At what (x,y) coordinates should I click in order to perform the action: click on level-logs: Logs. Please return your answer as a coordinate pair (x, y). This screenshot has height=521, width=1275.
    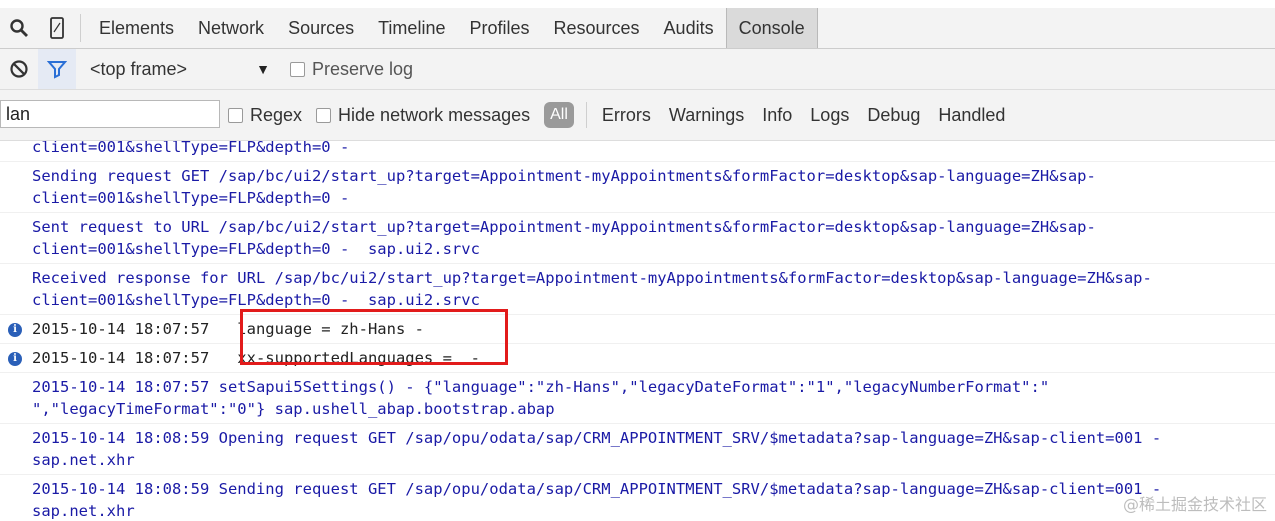
    Looking at the image, I should click on (829, 115).